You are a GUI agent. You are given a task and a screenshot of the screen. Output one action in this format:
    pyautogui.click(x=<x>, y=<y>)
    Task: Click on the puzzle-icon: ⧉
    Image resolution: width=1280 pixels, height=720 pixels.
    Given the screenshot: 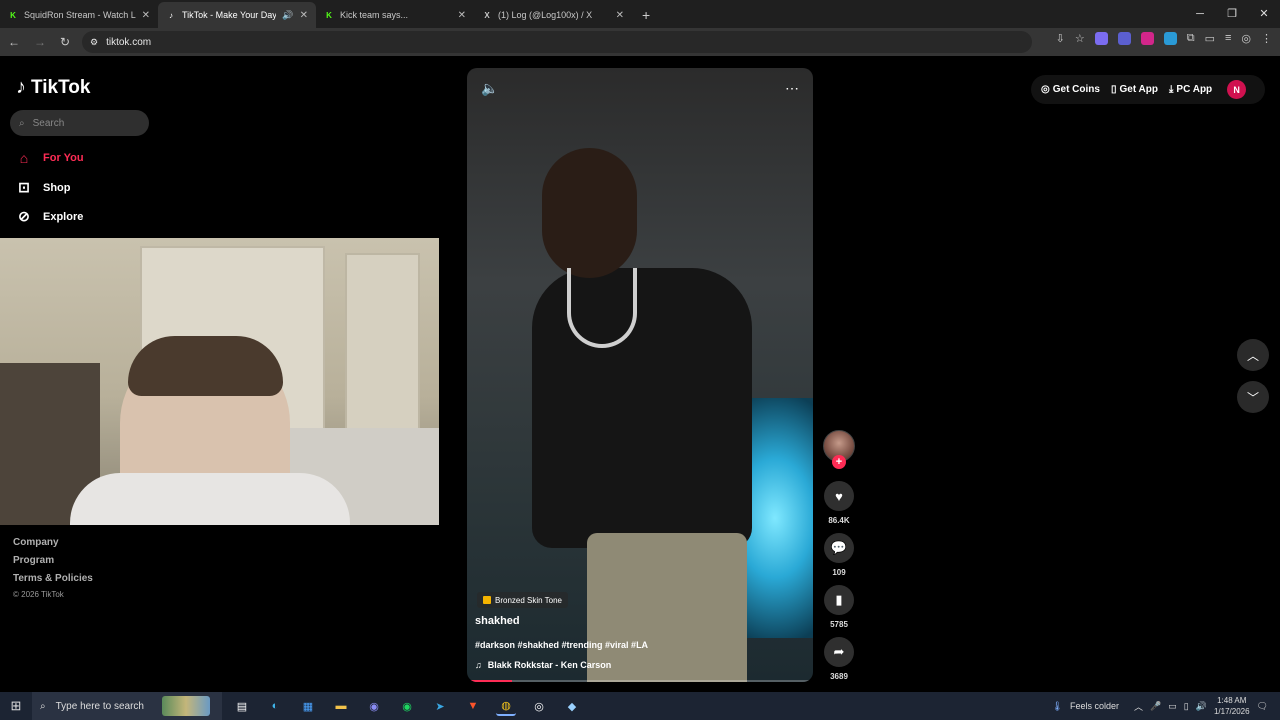 What is the action you would take?
    pyautogui.click(x=1191, y=38)
    